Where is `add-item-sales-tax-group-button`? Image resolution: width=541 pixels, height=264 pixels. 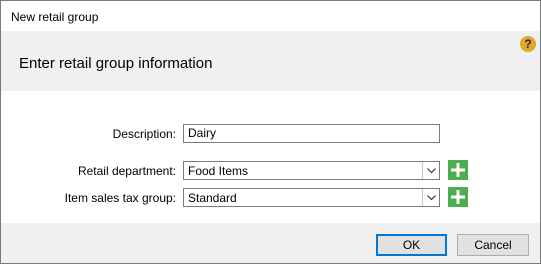 add-item-sales-tax-group-button is located at coordinates (458, 197).